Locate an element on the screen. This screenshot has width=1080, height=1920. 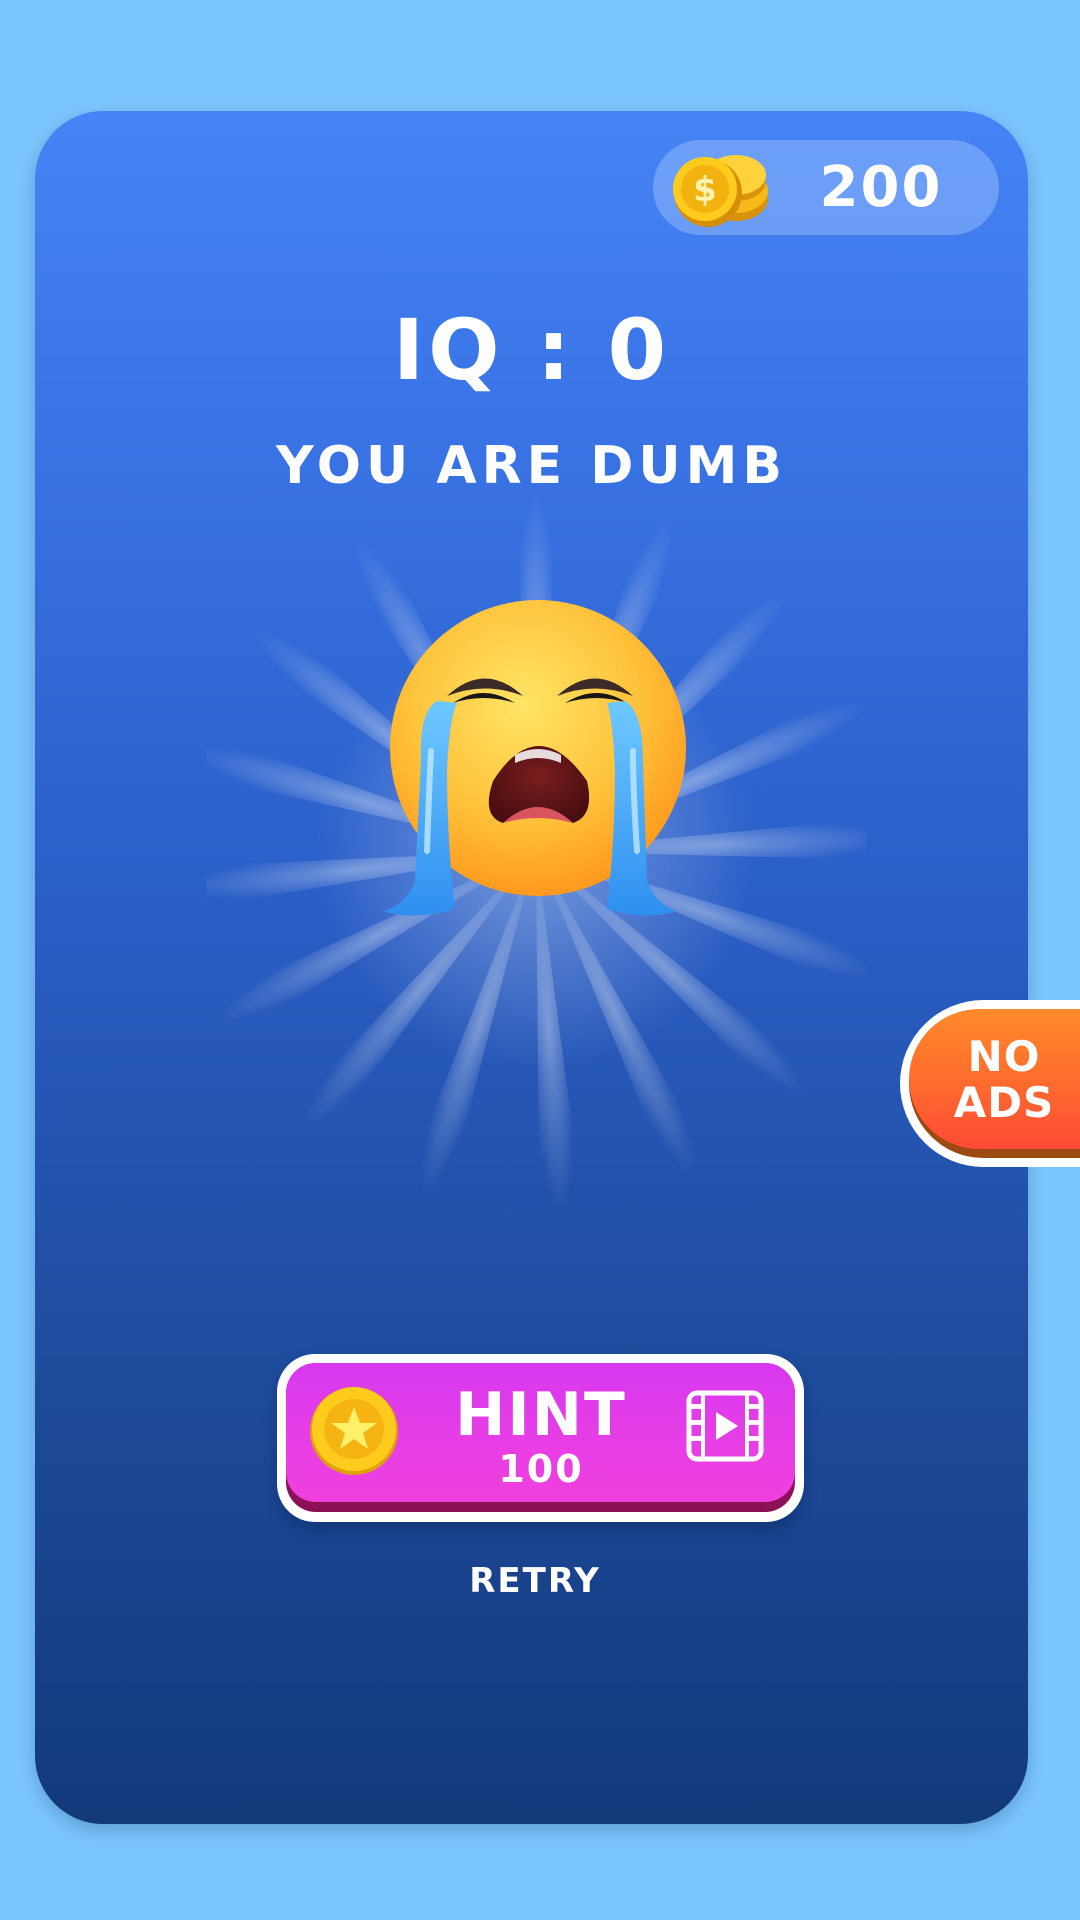
hint-button-base: HINT 100 is located at coordinates (540, 1437).